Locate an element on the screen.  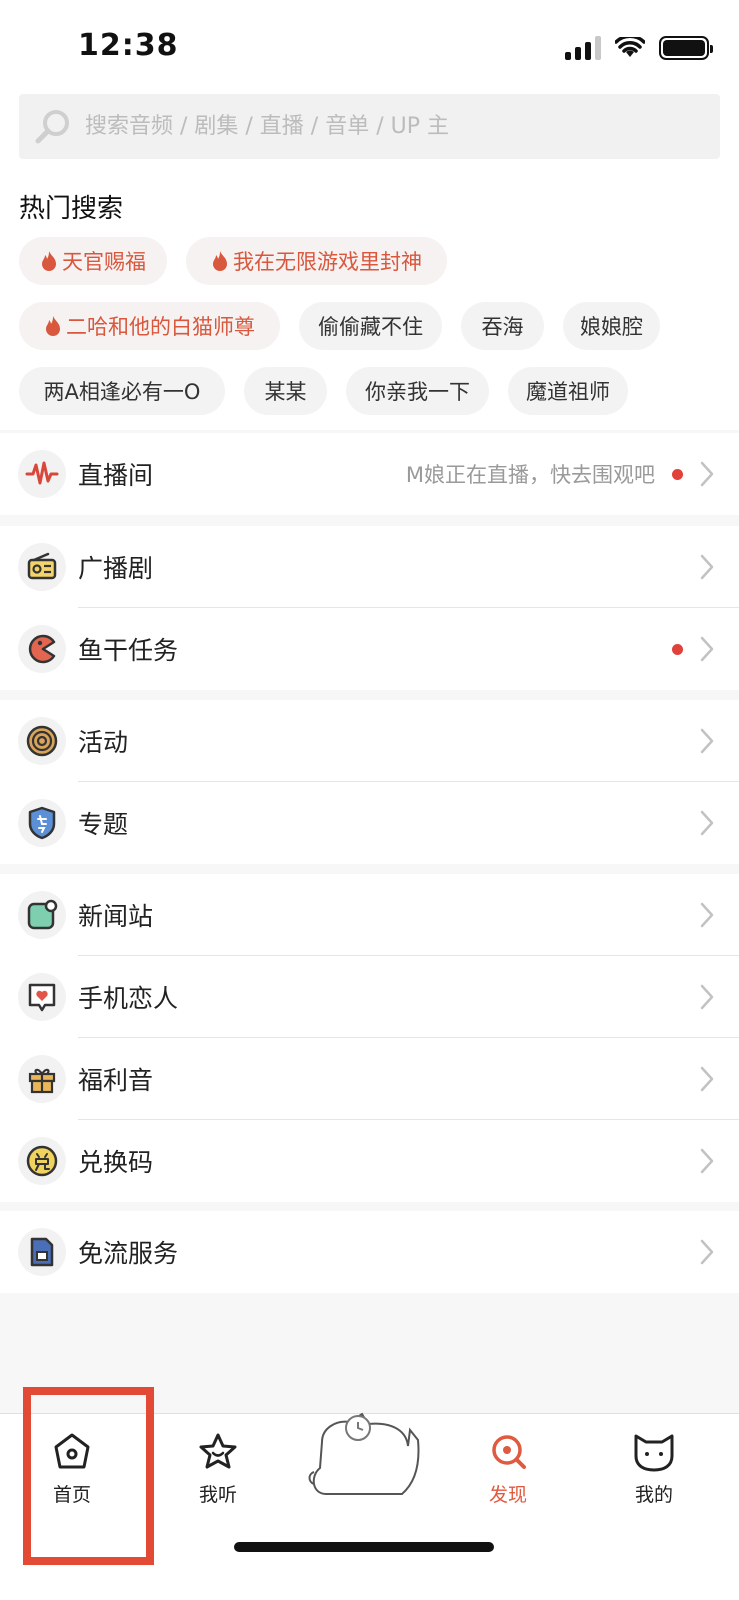
menu-item-topic: 专题 is located at coordinates (369, 823).